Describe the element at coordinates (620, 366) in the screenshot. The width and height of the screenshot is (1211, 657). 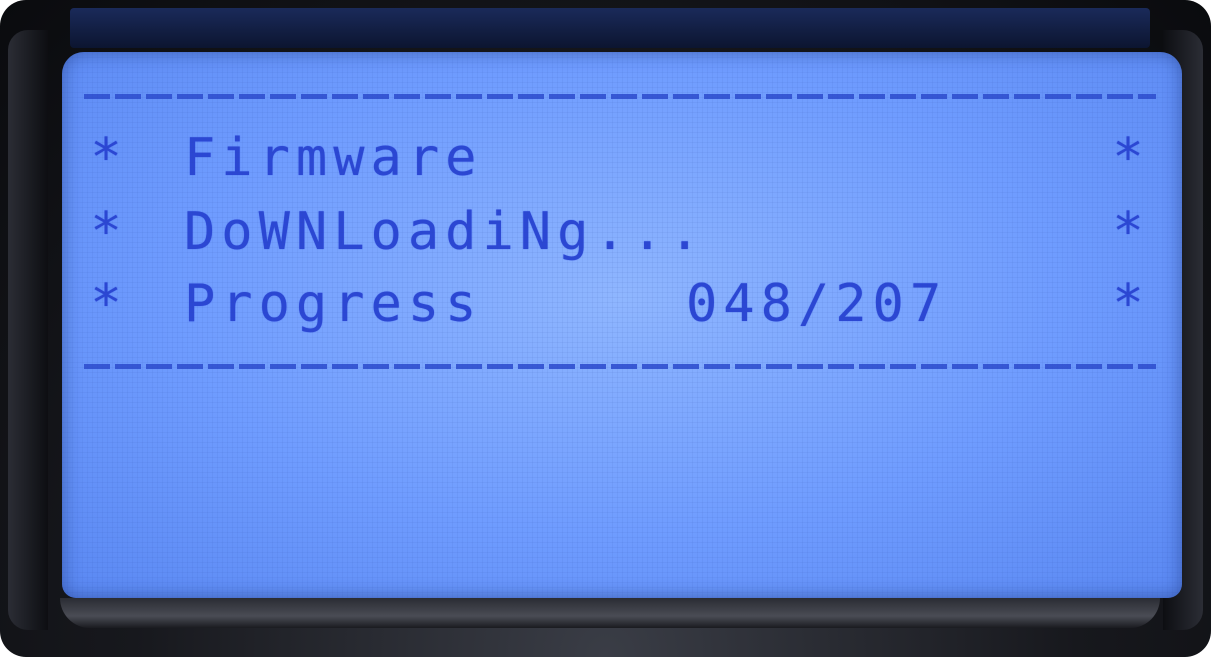
I see `bottom-dashed-rule` at that location.